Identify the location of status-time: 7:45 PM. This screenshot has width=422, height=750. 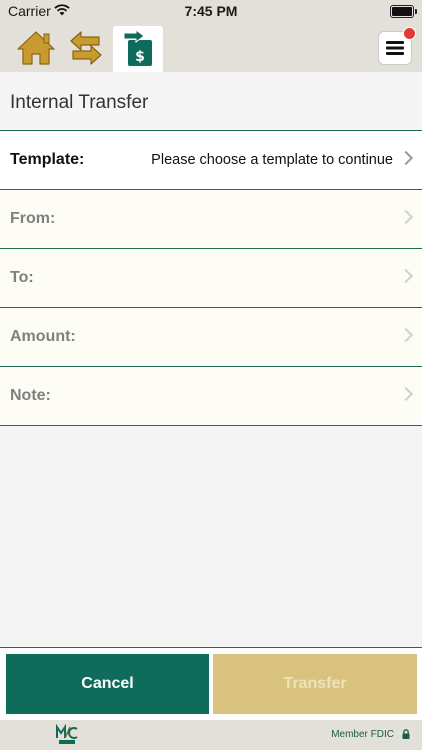
(211, 11).